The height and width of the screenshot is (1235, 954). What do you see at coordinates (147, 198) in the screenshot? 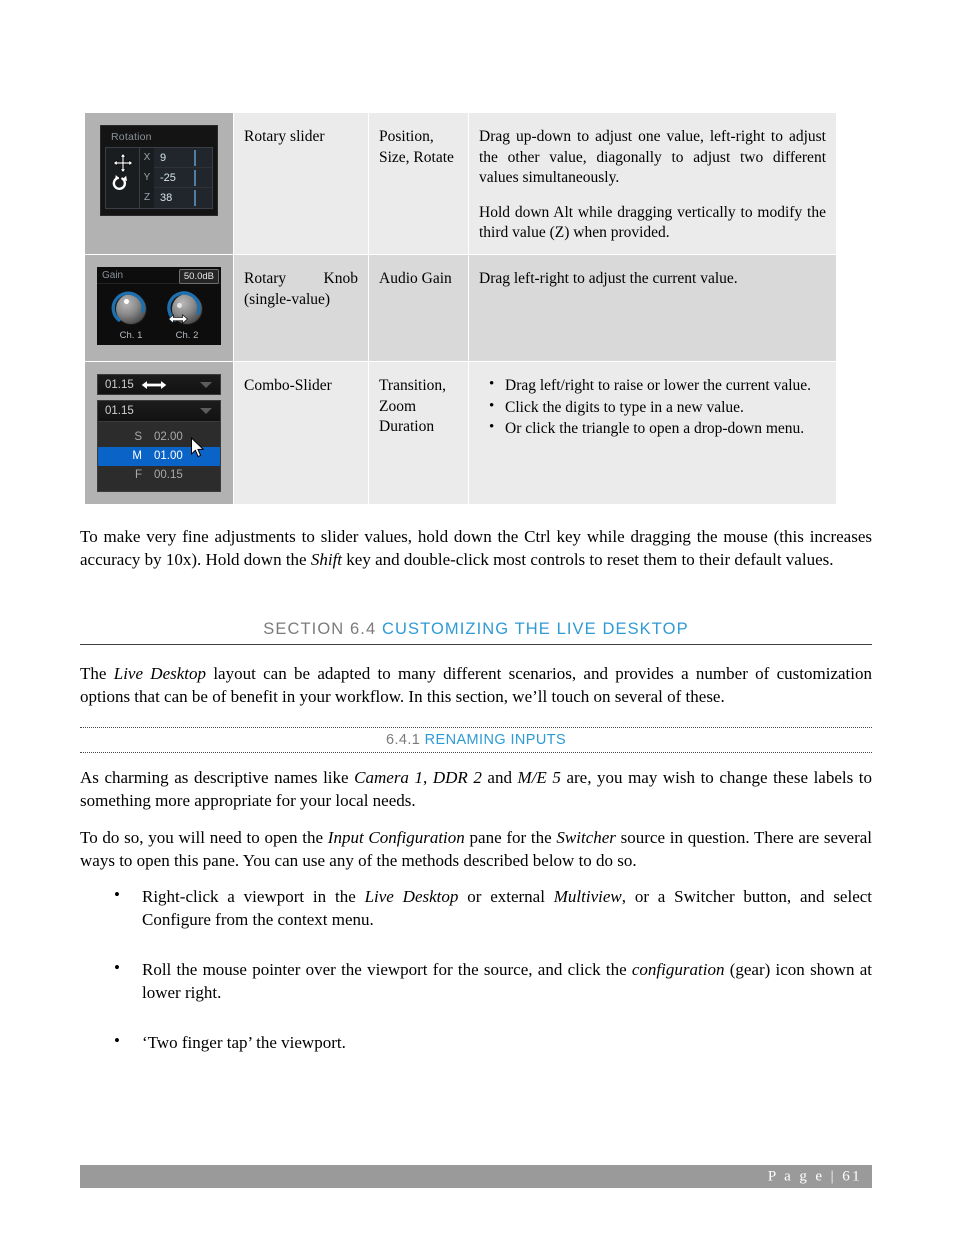
I see `rotation-axis-label-z: Z` at bounding box center [147, 198].